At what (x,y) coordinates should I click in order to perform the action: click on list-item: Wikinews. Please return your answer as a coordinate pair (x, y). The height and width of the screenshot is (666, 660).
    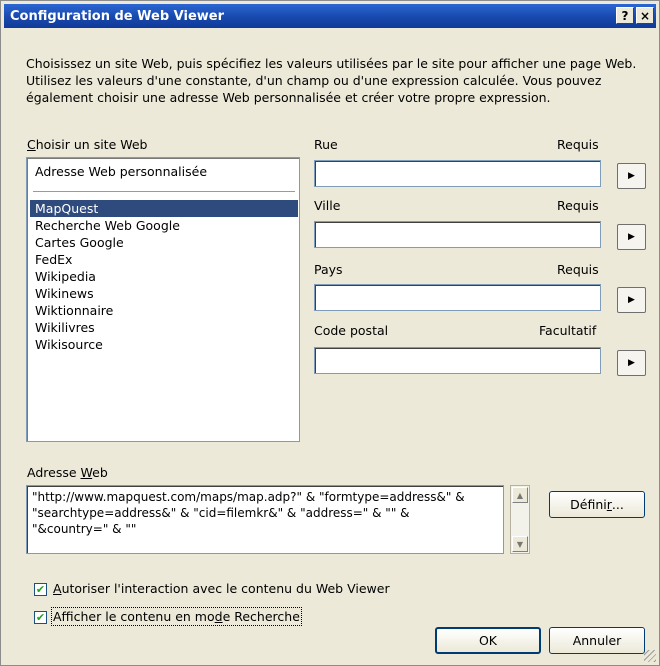
    Looking at the image, I should click on (64, 294).